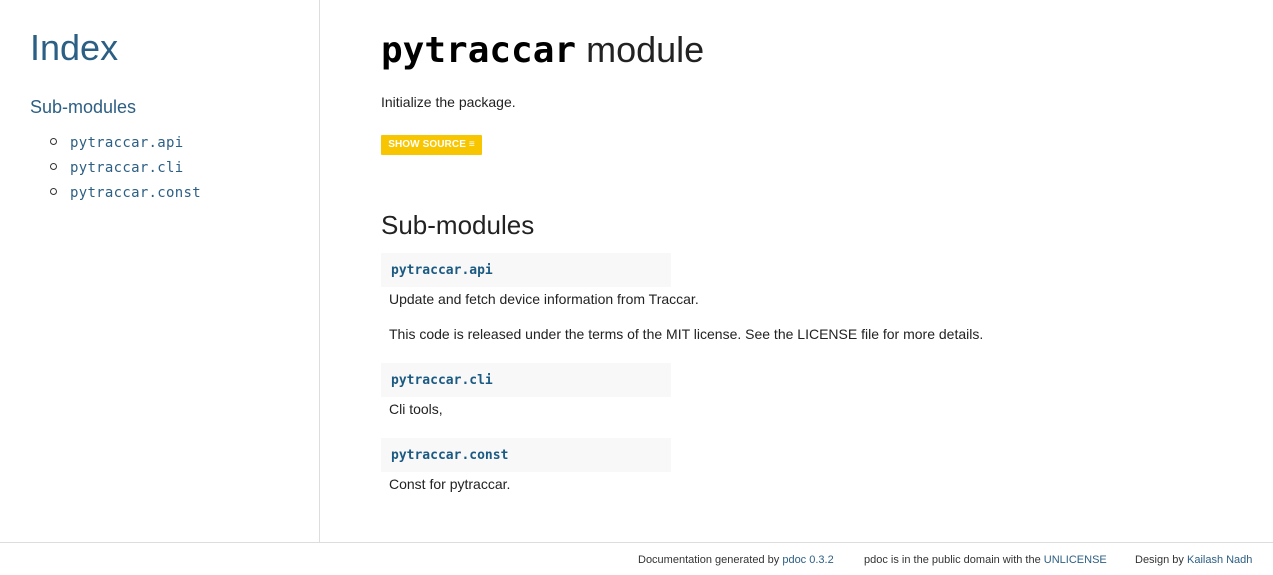 The width and height of the screenshot is (1273, 575). I want to click on footer-license-text: pdoc is in the public domain with the, so click(954, 560).